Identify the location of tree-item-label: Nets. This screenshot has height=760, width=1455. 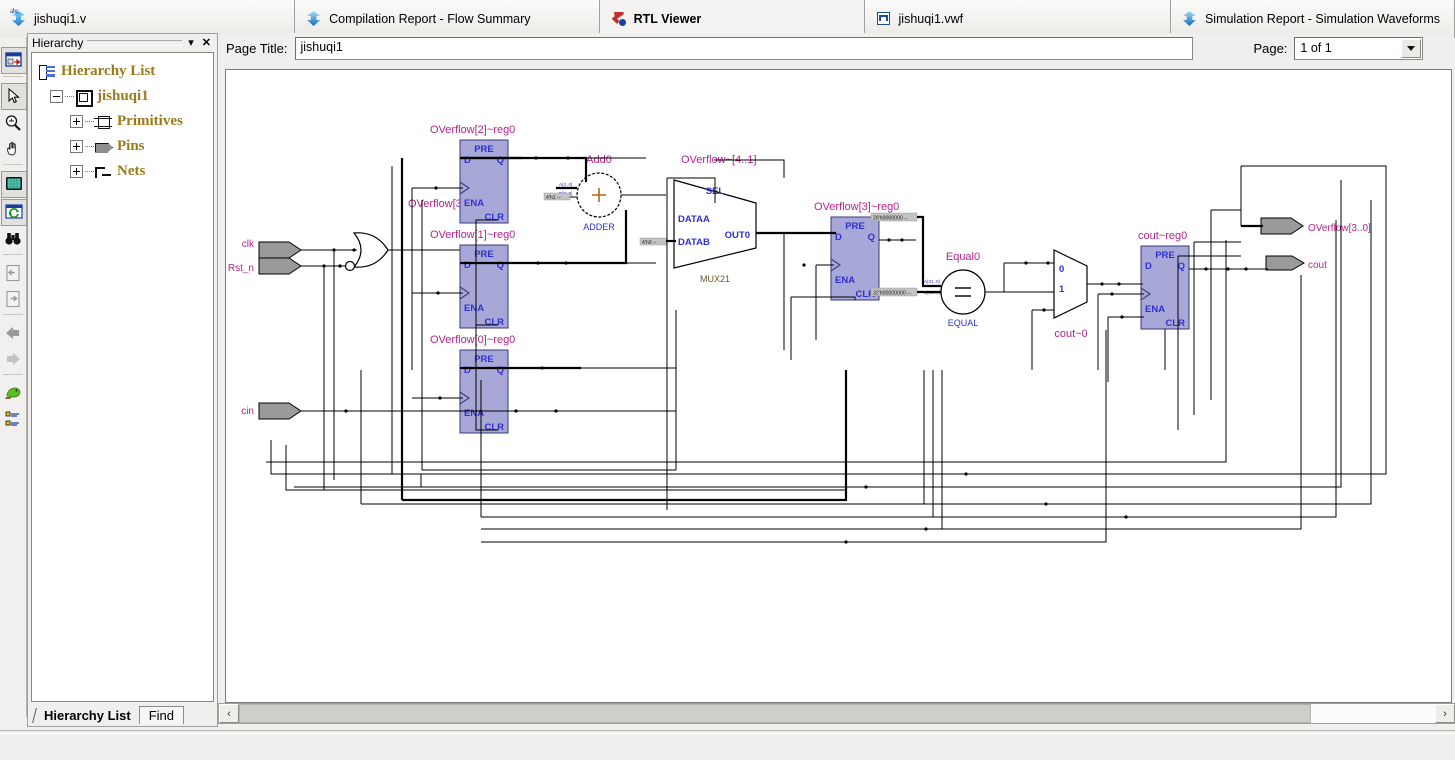
(131, 171).